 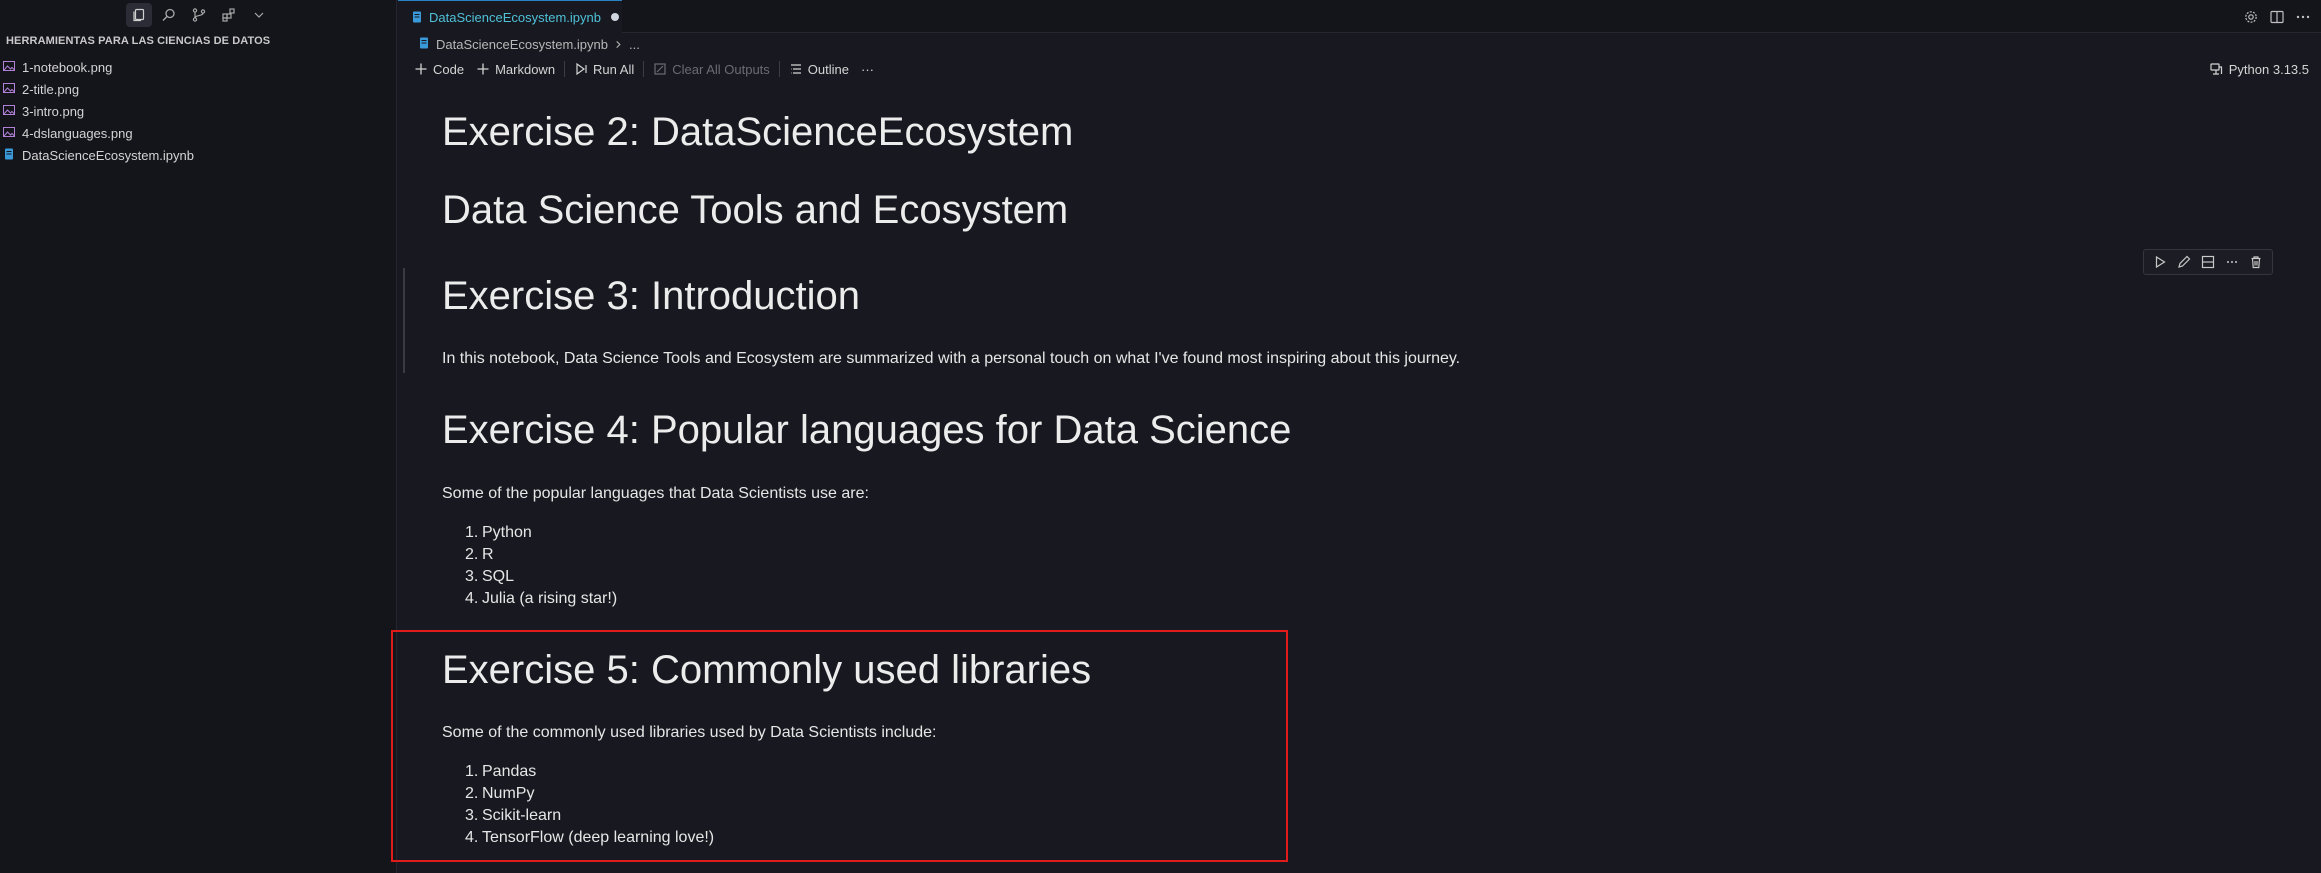 What do you see at coordinates (138, 15) in the screenshot?
I see `explorer-icon` at bounding box center [138, 15].